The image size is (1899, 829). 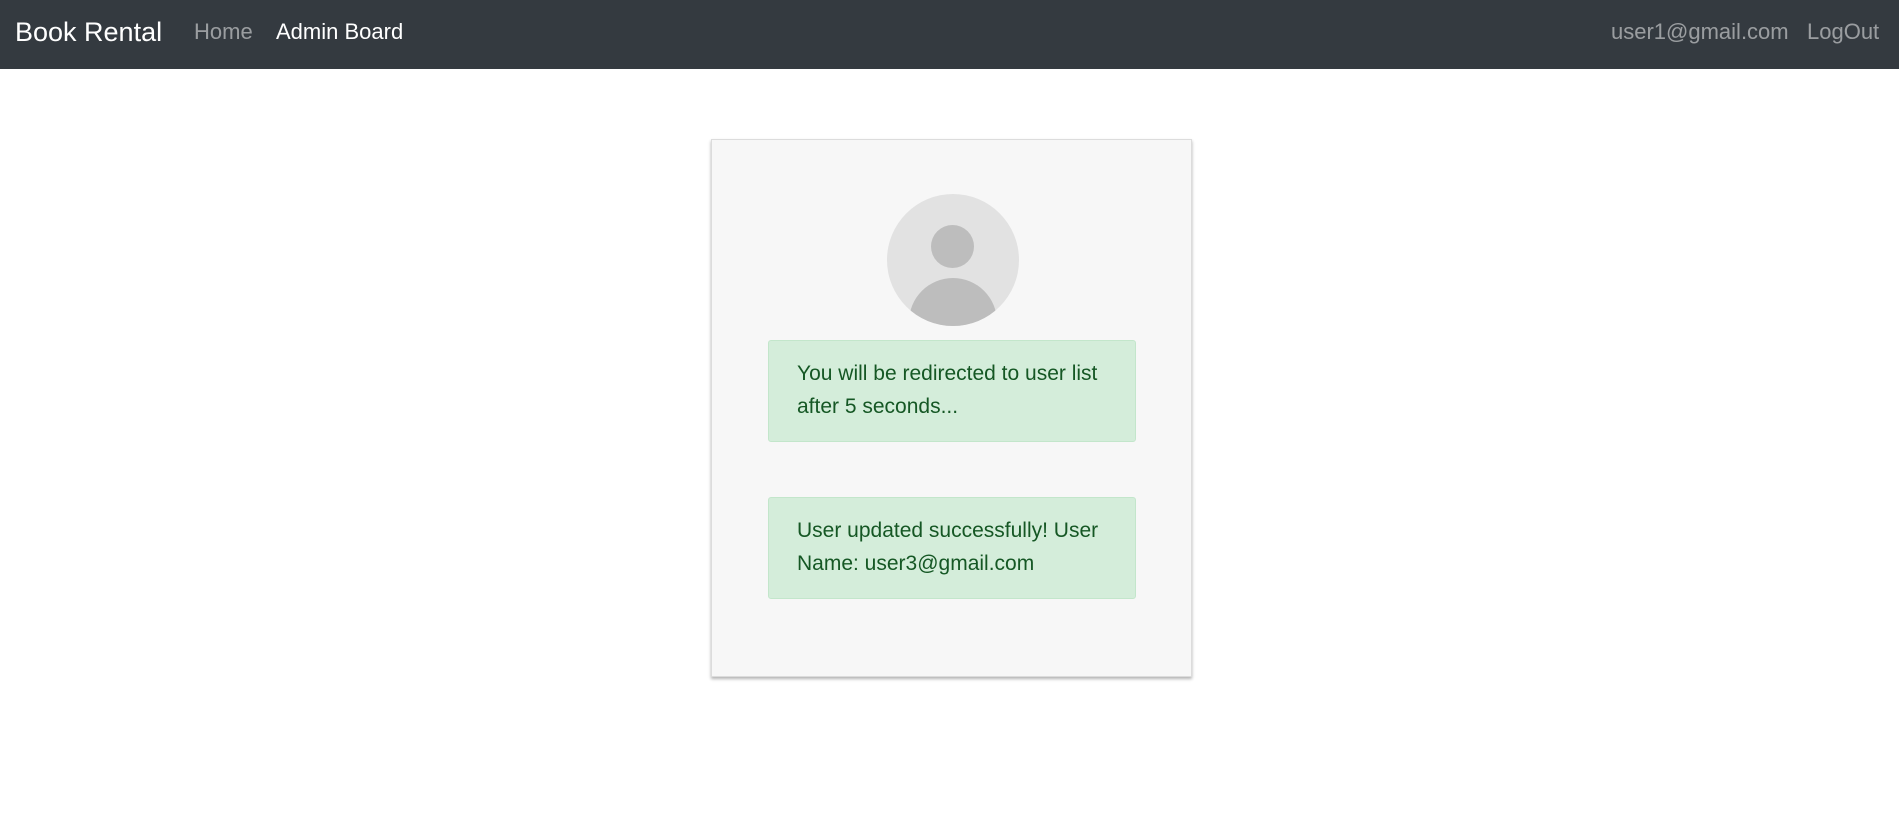 I want to click on avatar-body, so click(x=953, y=302).